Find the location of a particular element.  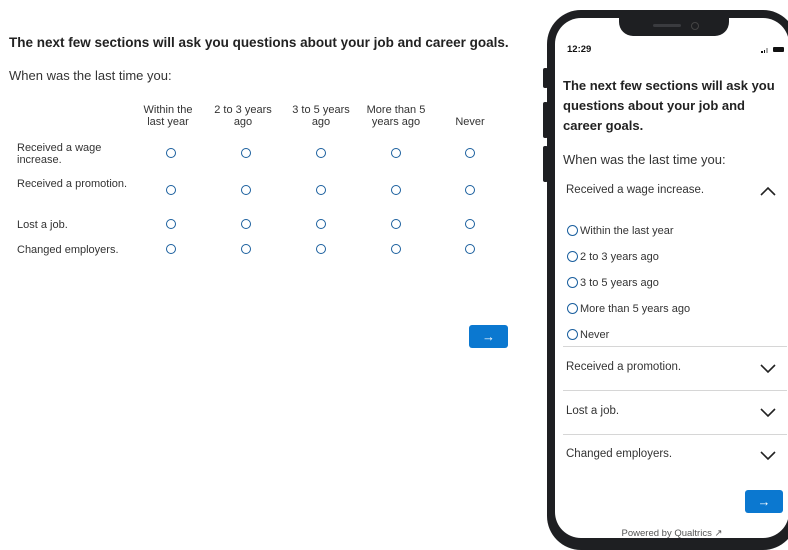

column-header: Within the last year is located at coordinates (168, 116).